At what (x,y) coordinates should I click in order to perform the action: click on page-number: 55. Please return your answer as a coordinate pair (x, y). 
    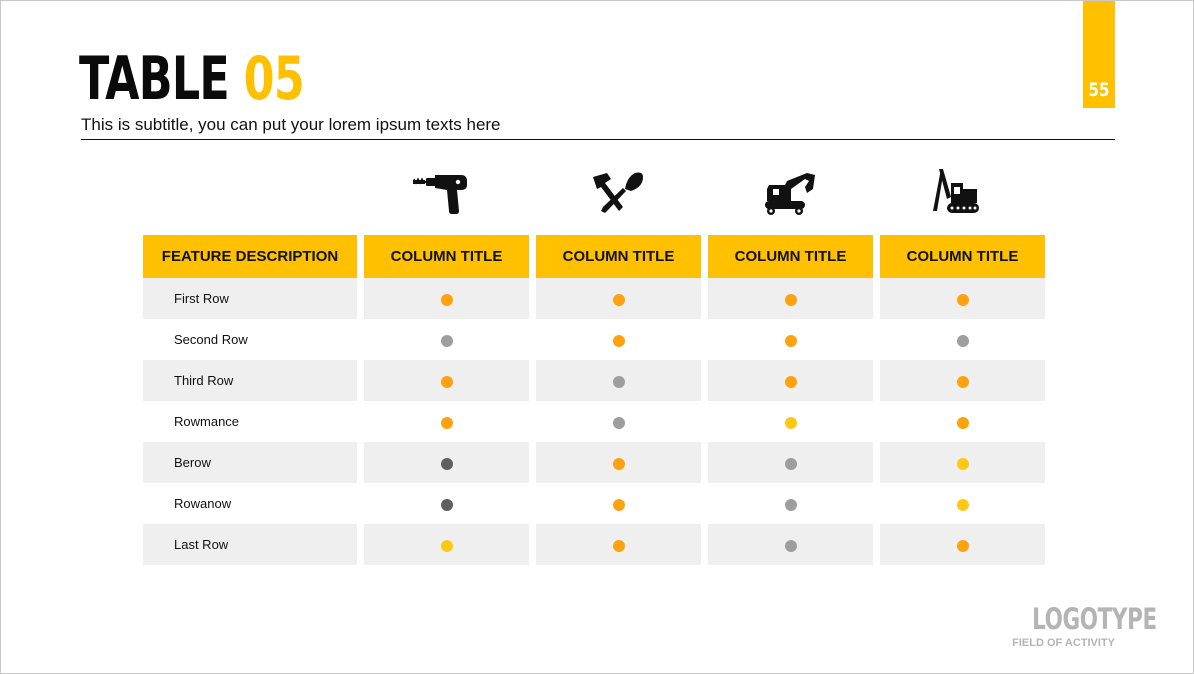
    Looking at the image, I should click on (1099, 90).